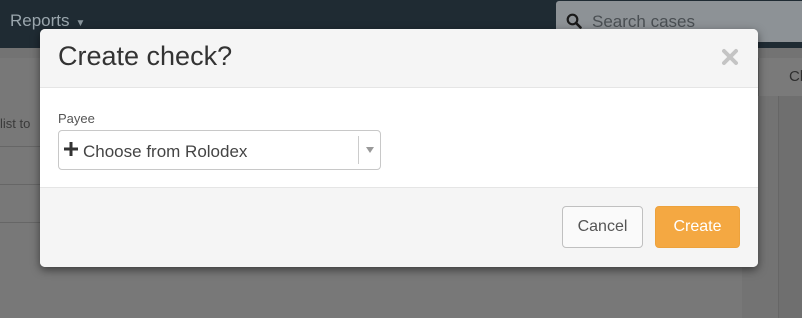 The width and height of the screenshot is (802, 318). I want to click on background-text: list to, so click(15, 123).